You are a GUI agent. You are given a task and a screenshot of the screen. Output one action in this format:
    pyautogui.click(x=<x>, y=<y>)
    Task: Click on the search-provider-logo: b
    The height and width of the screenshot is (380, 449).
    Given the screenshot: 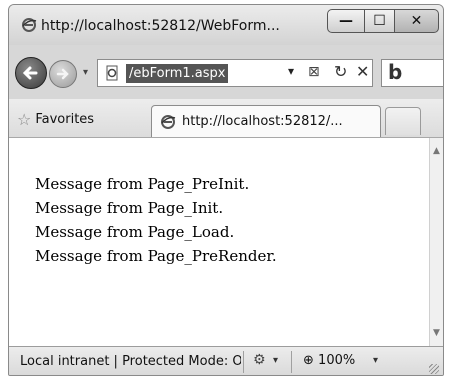 What is the action you would take?
    pyautogui.click(x=395, y=72)
    